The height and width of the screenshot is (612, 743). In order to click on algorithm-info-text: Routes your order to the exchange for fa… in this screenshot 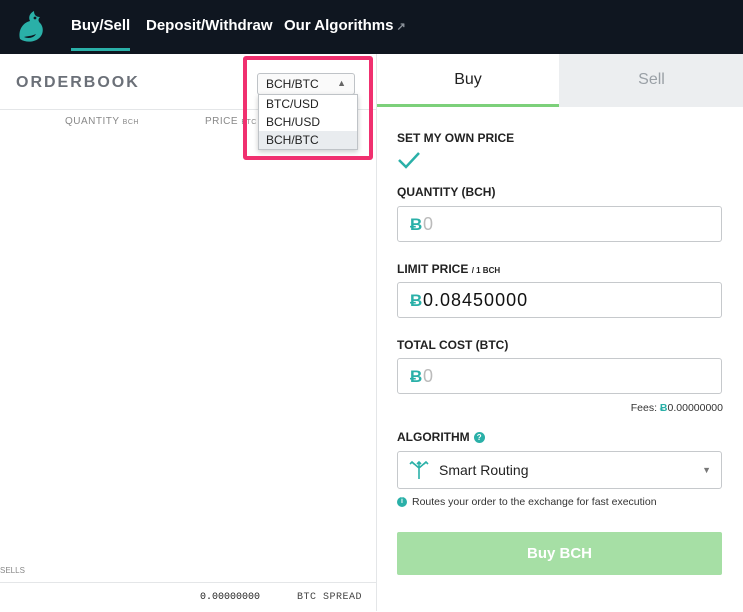, I will do `click(534, 502)`.